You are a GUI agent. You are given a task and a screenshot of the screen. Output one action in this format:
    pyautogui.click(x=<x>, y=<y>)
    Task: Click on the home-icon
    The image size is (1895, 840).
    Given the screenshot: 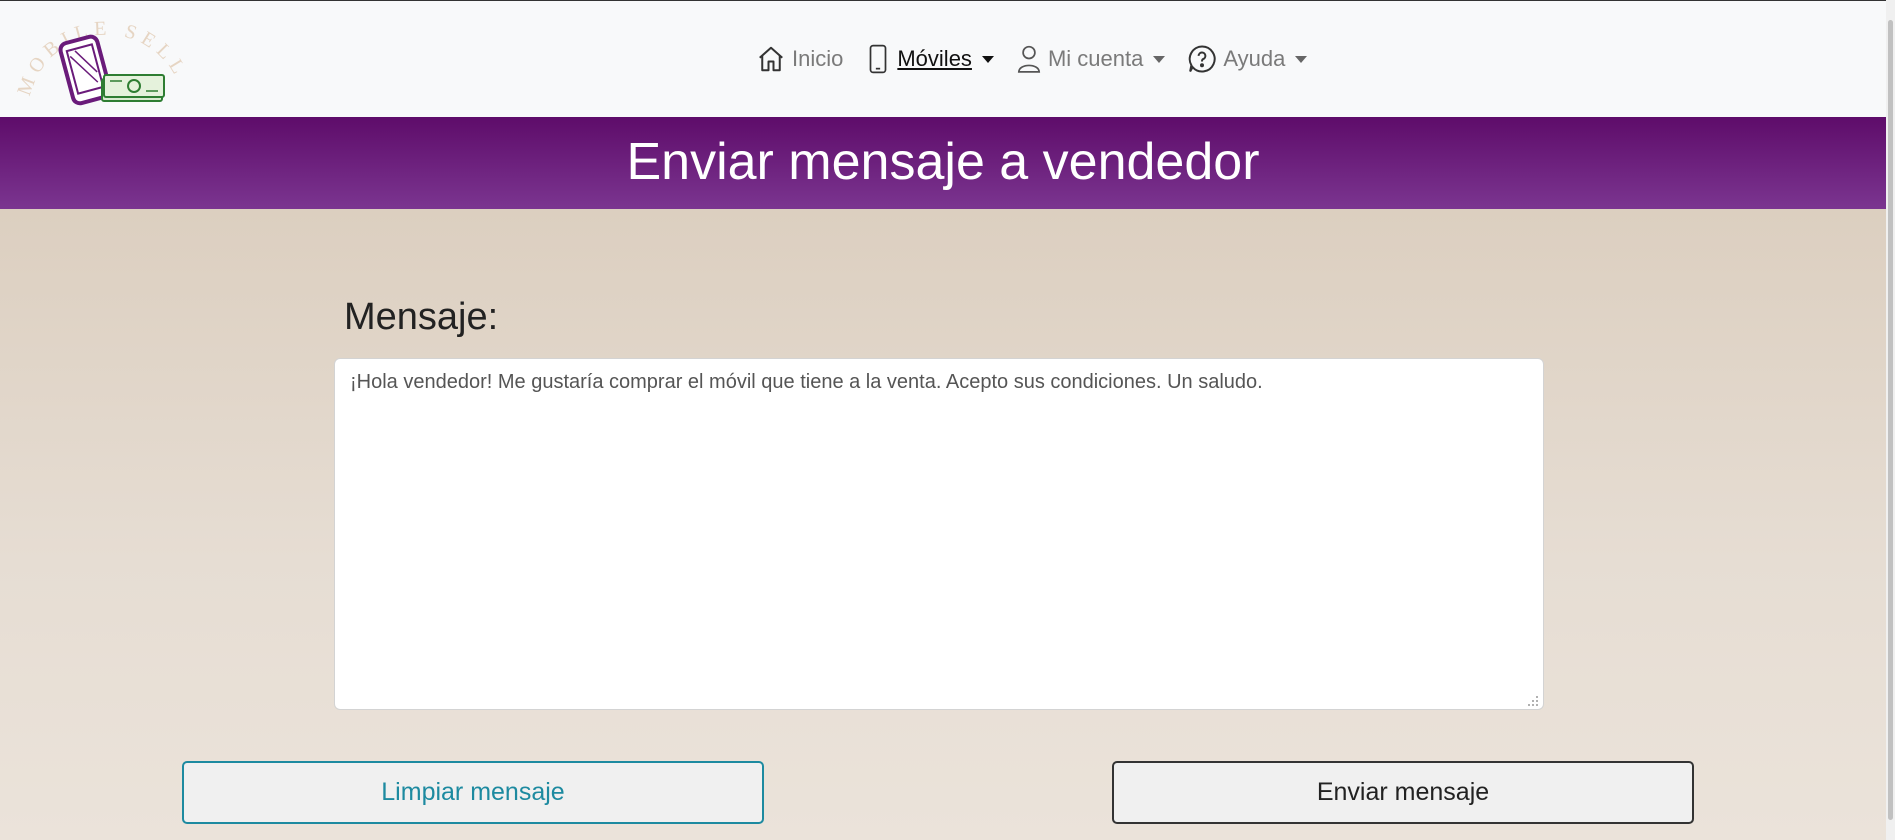 What is the action you would take?
    pyautogui.click(x=771, y=59)
    